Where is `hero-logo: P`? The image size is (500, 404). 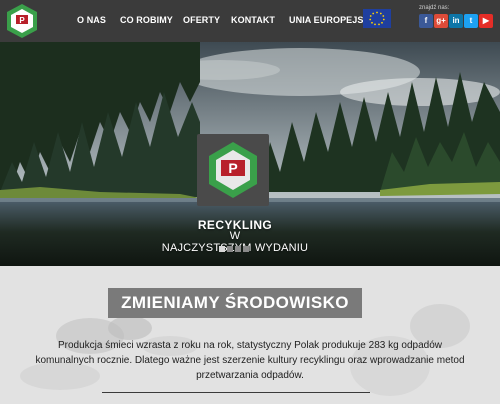
hero-logo: P is located at coordinates (233, 170).